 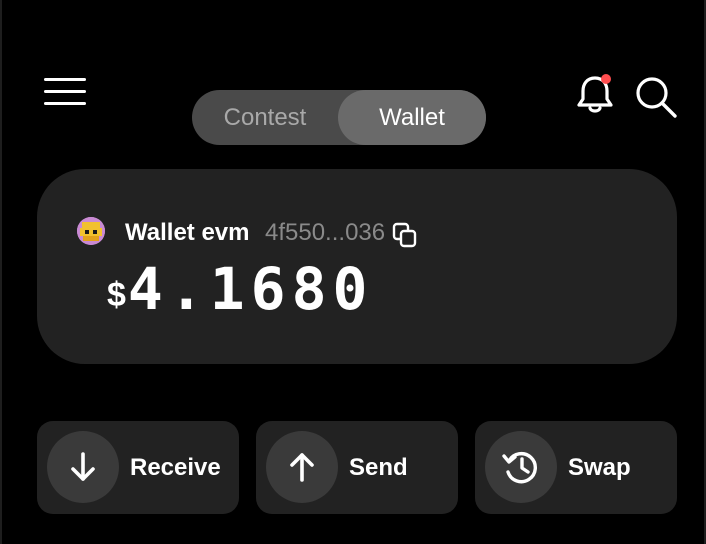 I want to click on arrow-up-icon, so click(x=302, y=467).